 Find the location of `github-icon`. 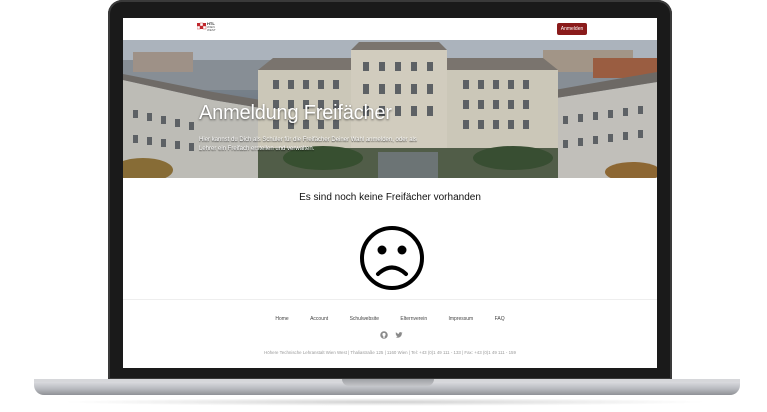

github-icon is located at coordinates (384, 335).